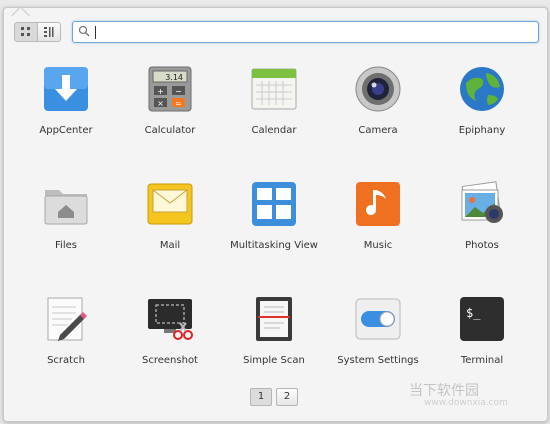 The height and width of the screenshot is (424, 550). I want to click on app-simple-scan: Simple Scan, so click(274, 330).